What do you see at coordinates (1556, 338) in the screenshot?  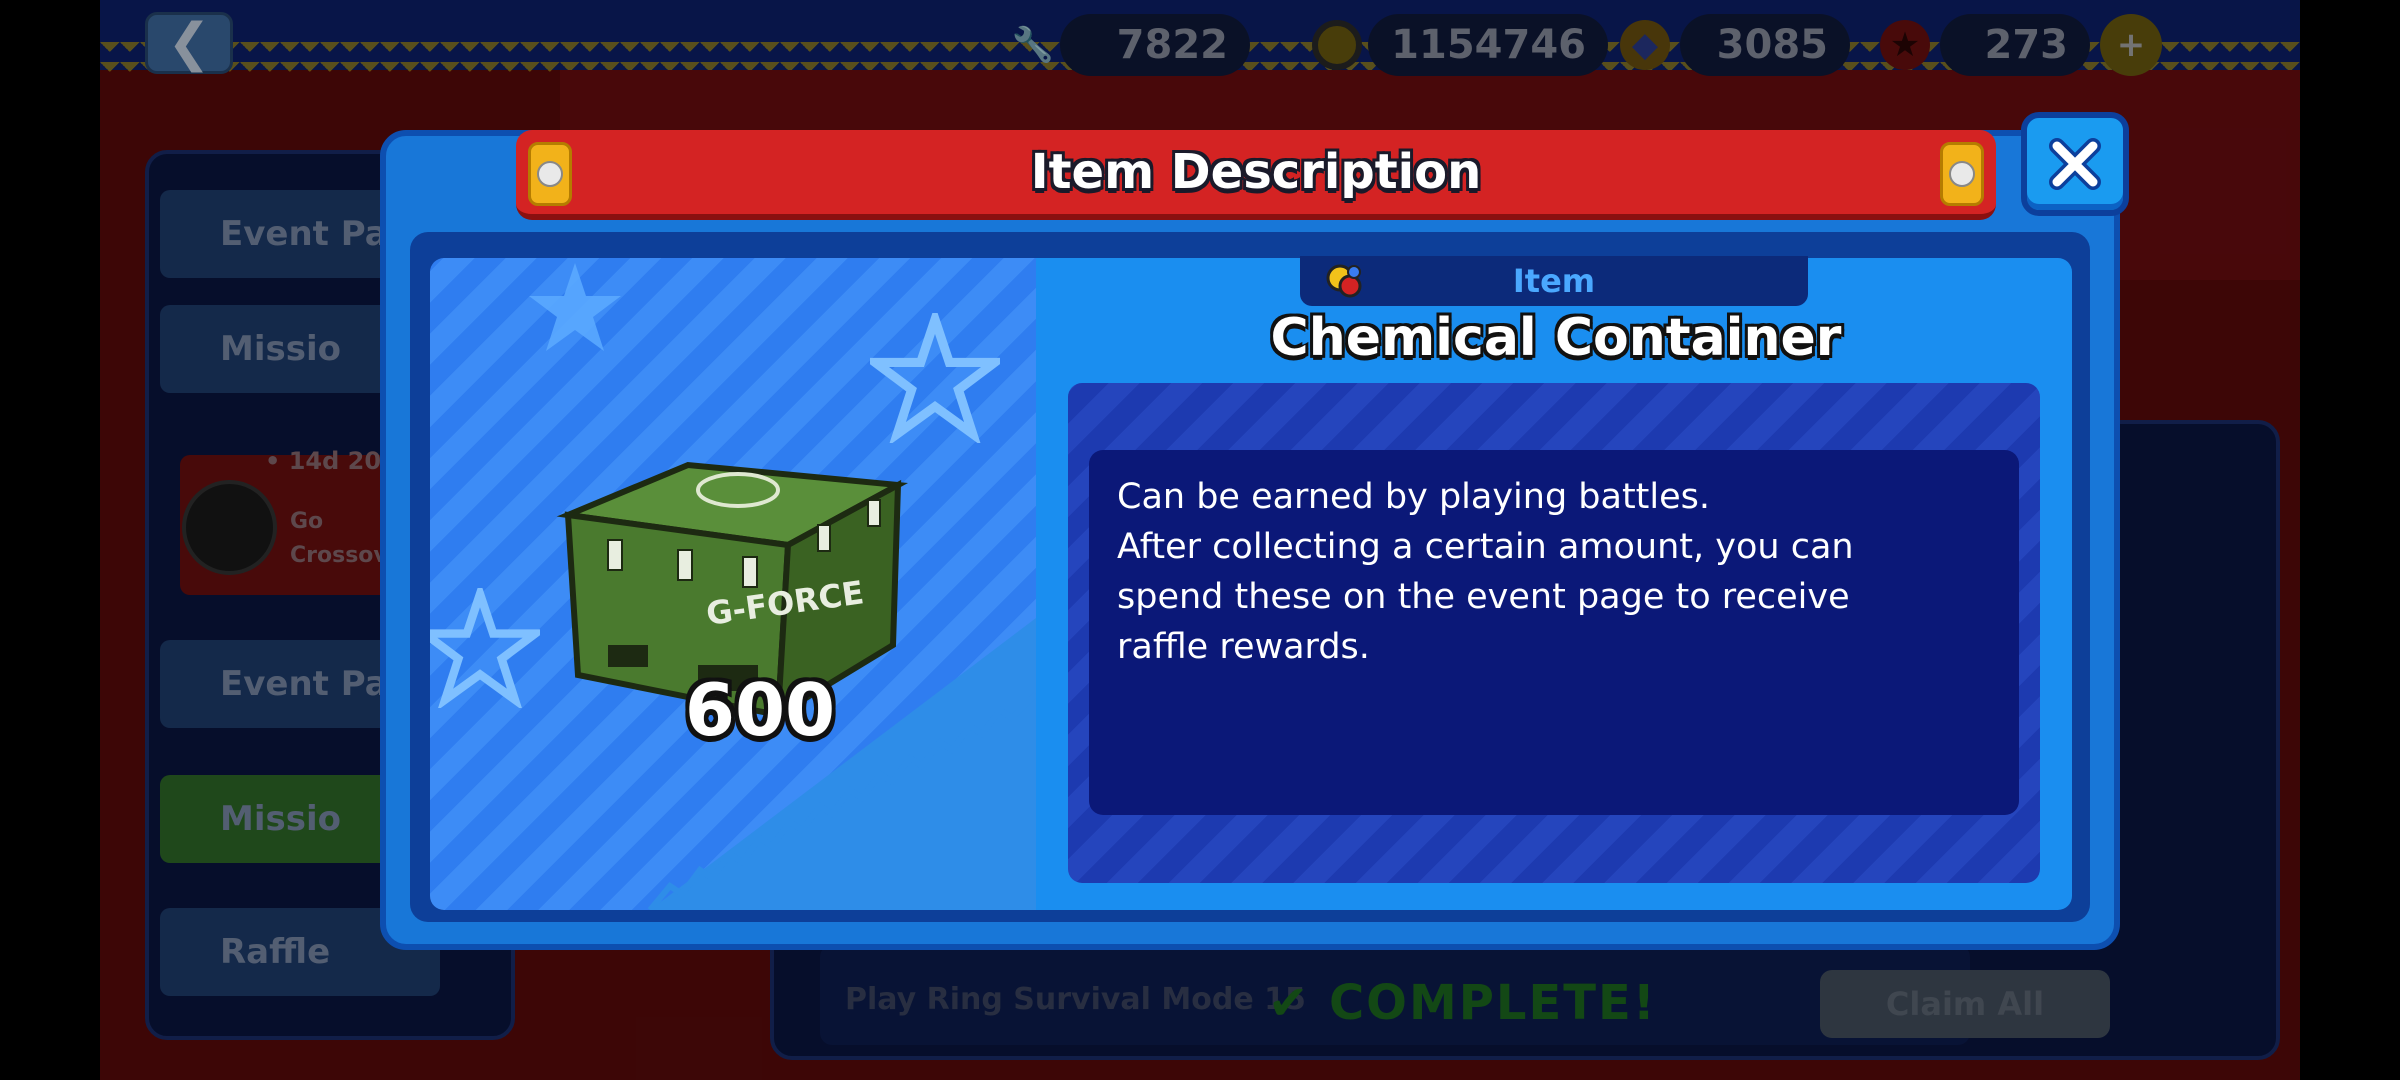 I see `item-name: Chemical Container` at bounding box center [1556, 338].